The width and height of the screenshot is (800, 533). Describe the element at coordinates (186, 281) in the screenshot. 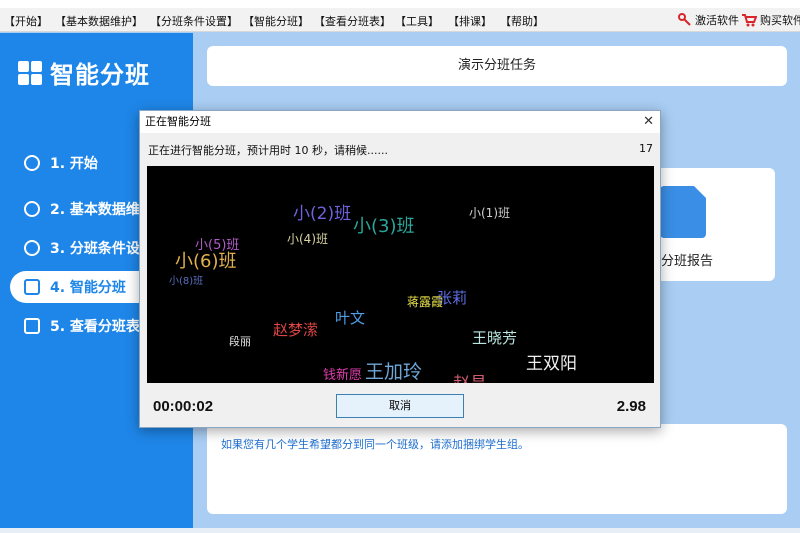

I see `canvas-word: 小(8)班` at that location.